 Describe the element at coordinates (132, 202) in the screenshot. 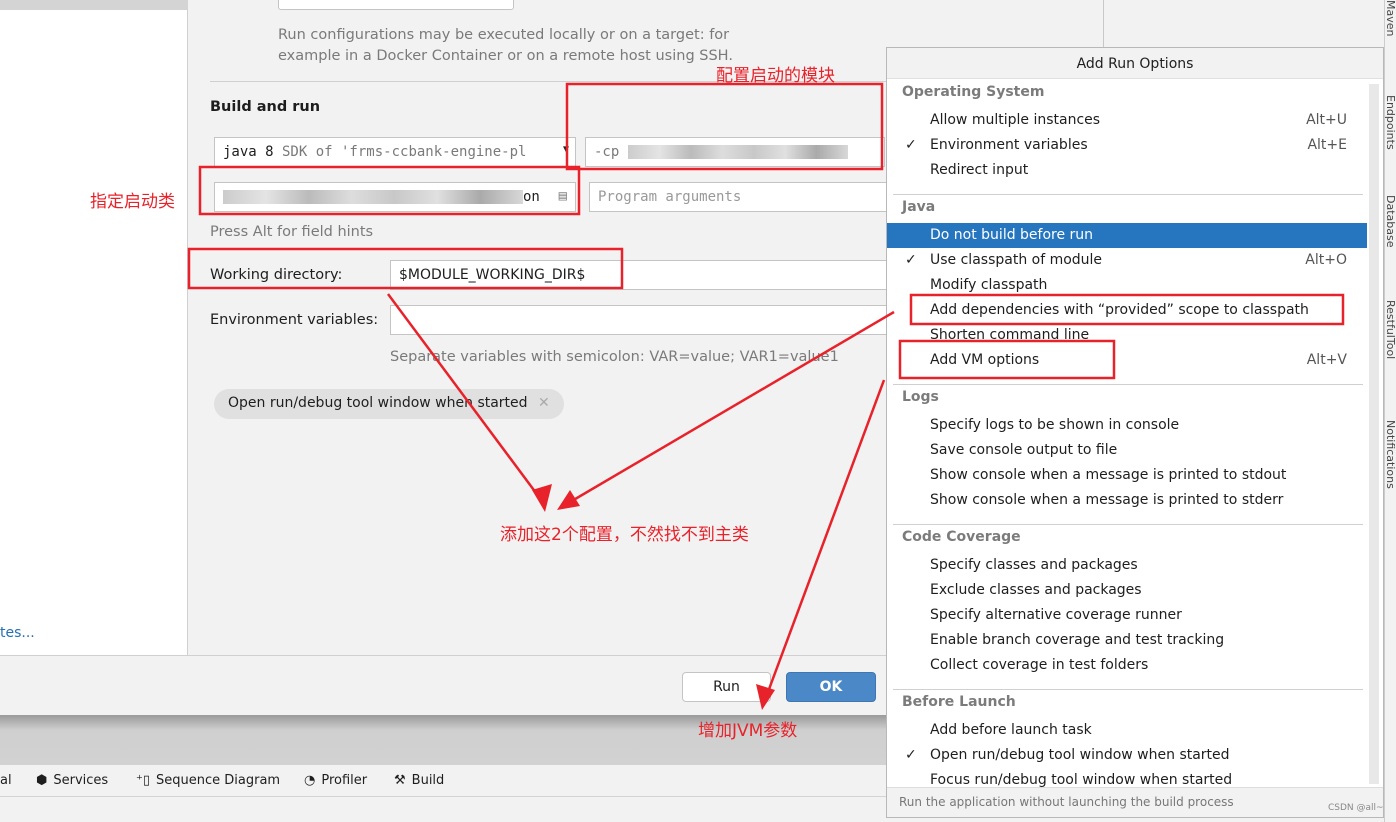

I see `annotation-main-class: 指定启动类` at that location.